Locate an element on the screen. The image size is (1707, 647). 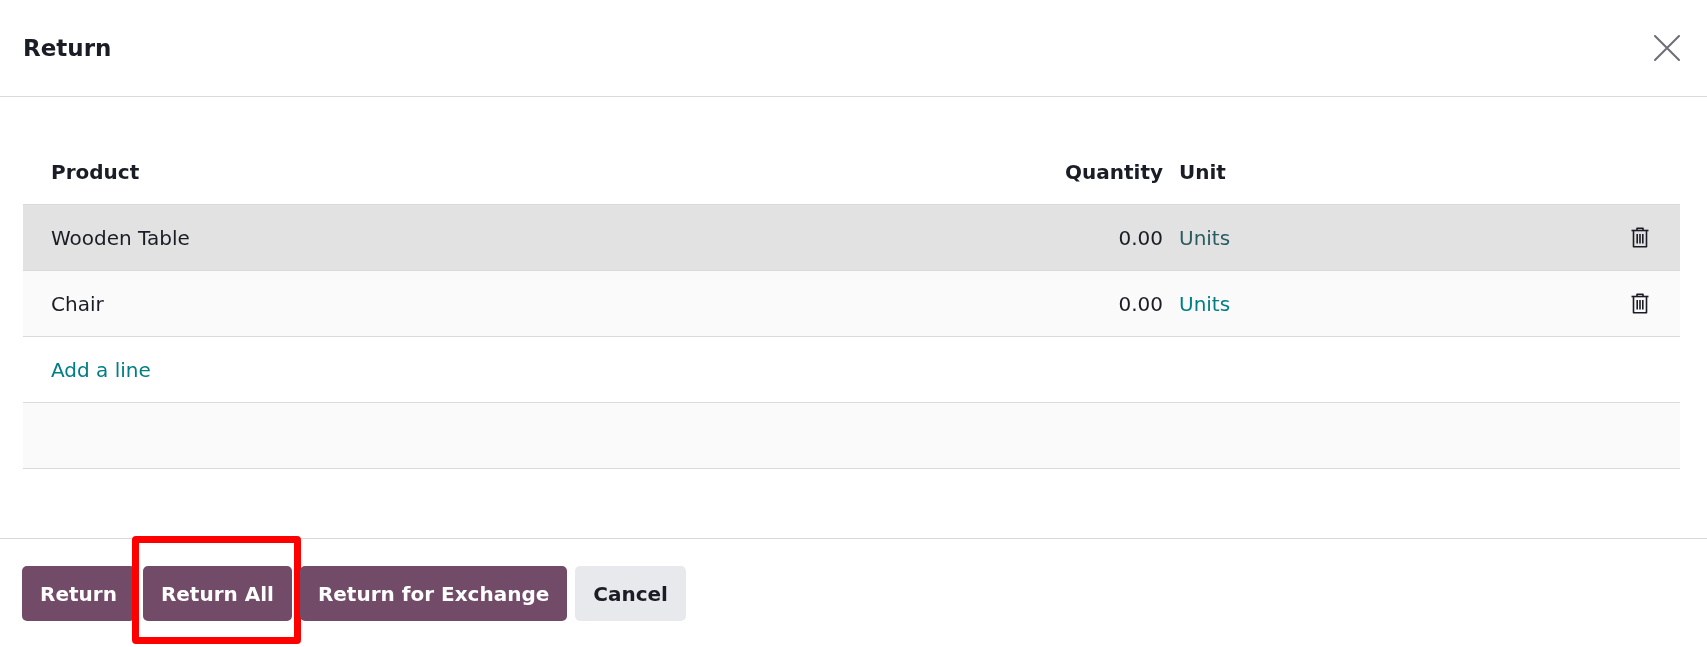
column-header: Product is located at coordinates (95, 172).